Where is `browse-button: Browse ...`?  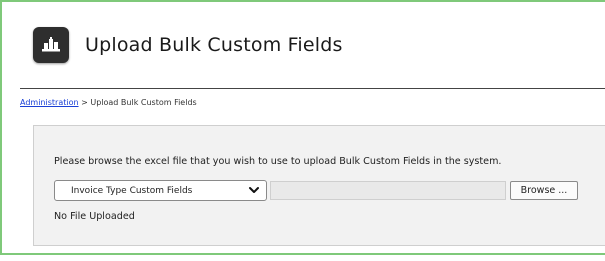
browse-button: Browse ... is located at coordinates (544, 190).